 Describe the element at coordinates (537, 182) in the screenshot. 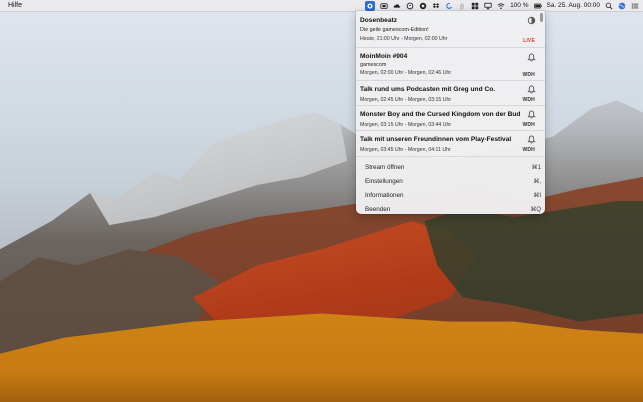

I see `menu-item-shortcut: ⌘,` at that location.